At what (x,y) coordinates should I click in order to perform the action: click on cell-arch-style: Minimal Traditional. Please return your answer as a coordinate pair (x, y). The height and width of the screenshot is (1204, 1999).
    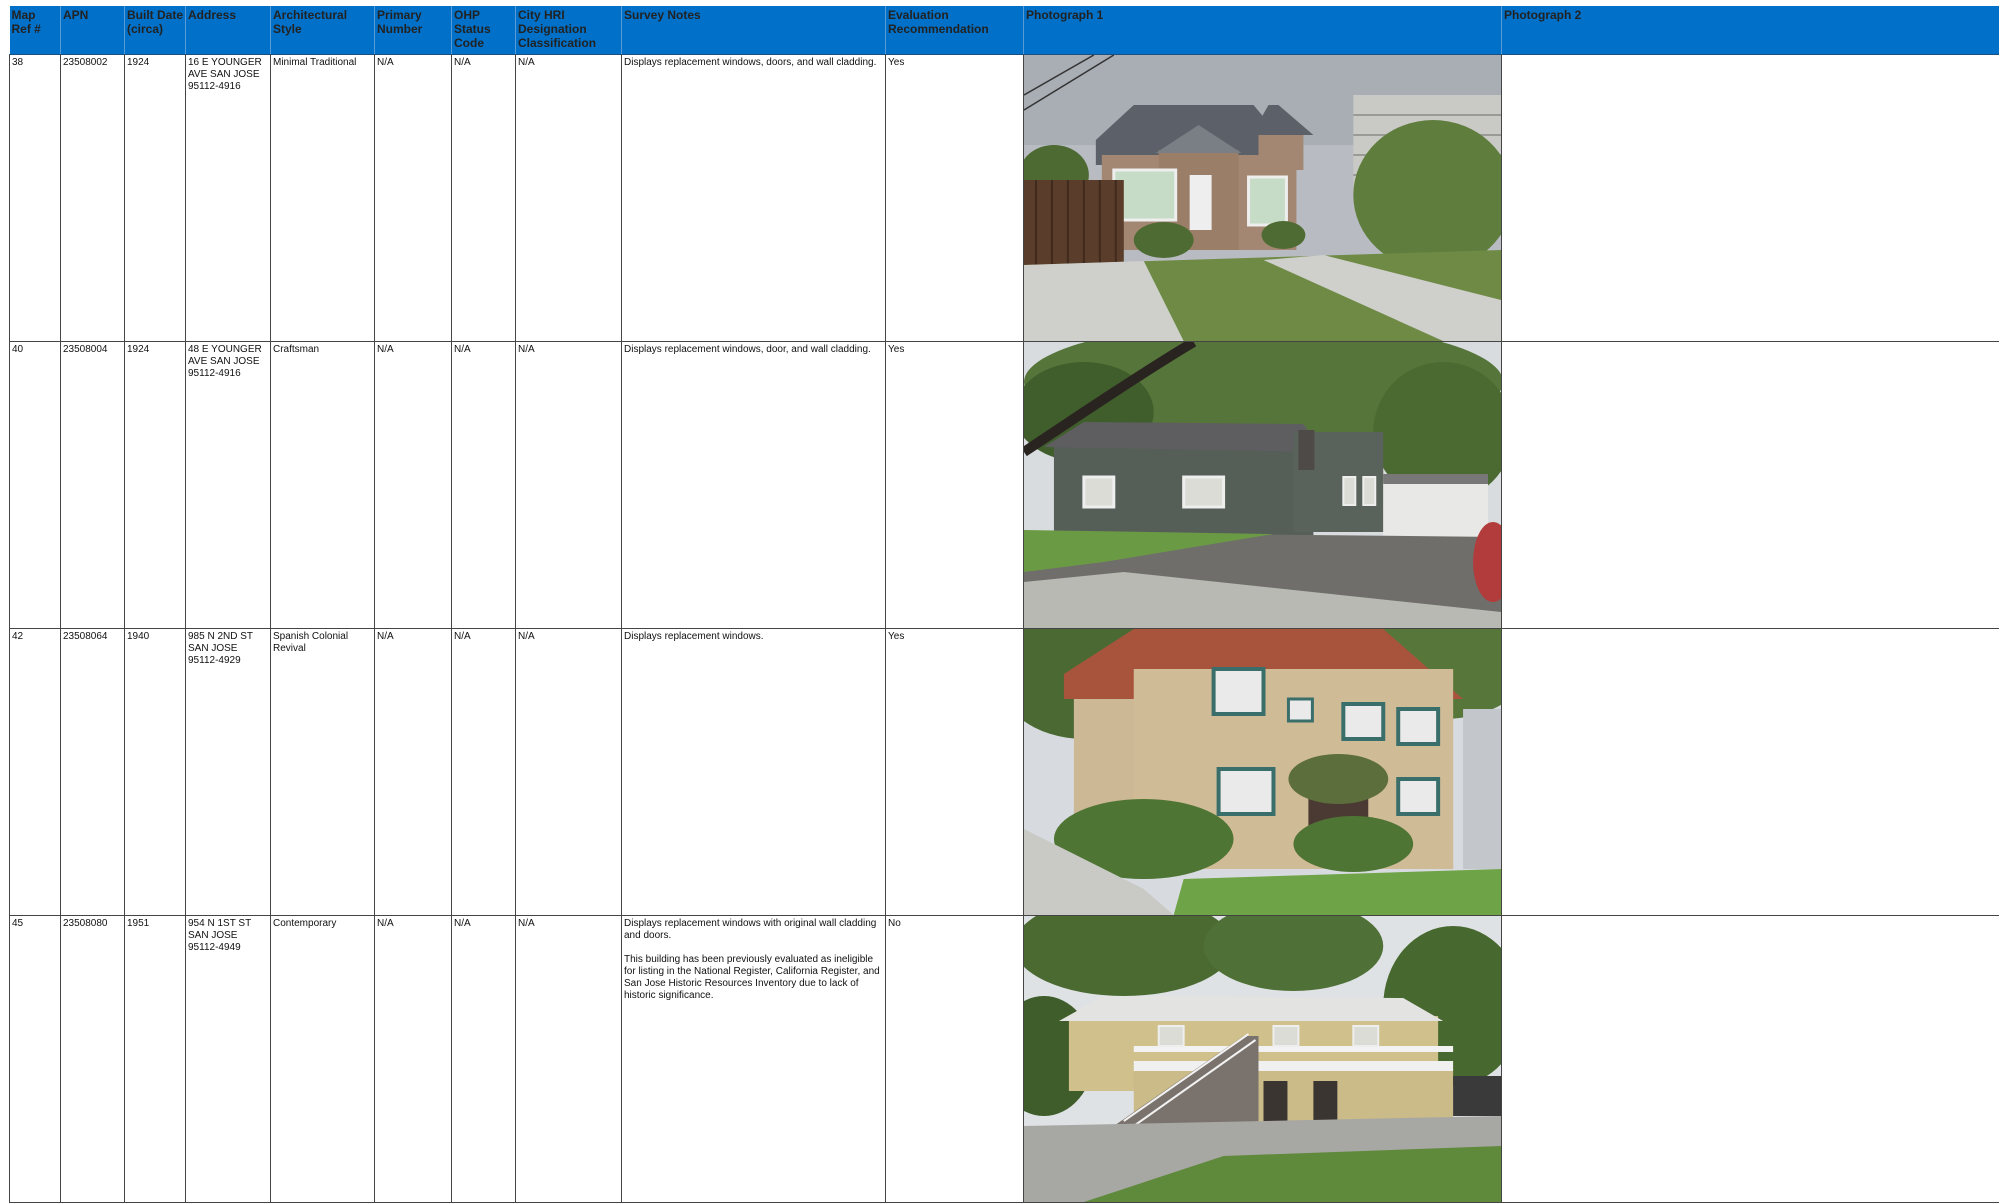
    Looking at the image, I should click on (322, 198).